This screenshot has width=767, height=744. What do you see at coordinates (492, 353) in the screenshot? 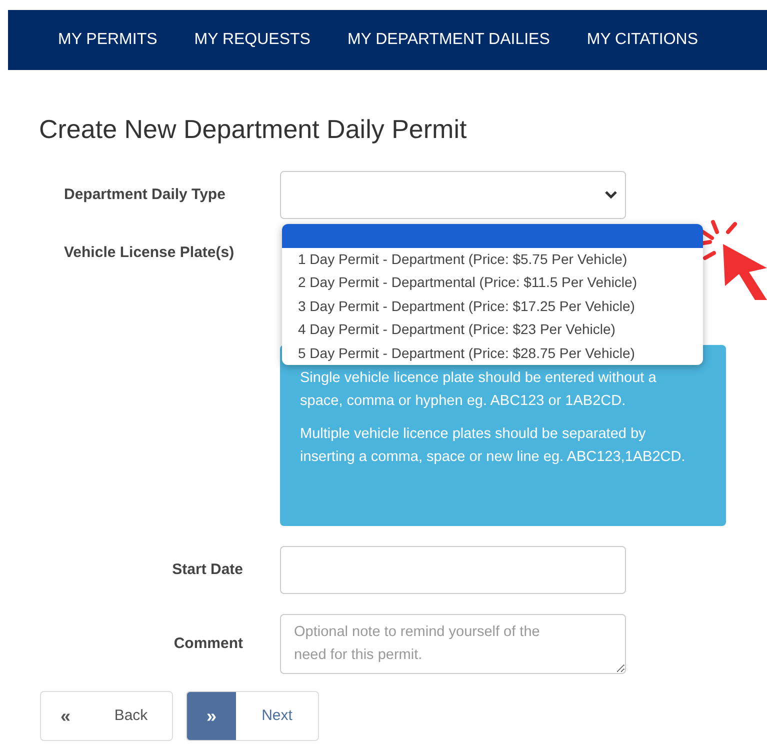
I see `dropdown-option: 5 Day Permit - Department (Price: $28.75 Per Vehicle)` at bounding box center [492, 353].